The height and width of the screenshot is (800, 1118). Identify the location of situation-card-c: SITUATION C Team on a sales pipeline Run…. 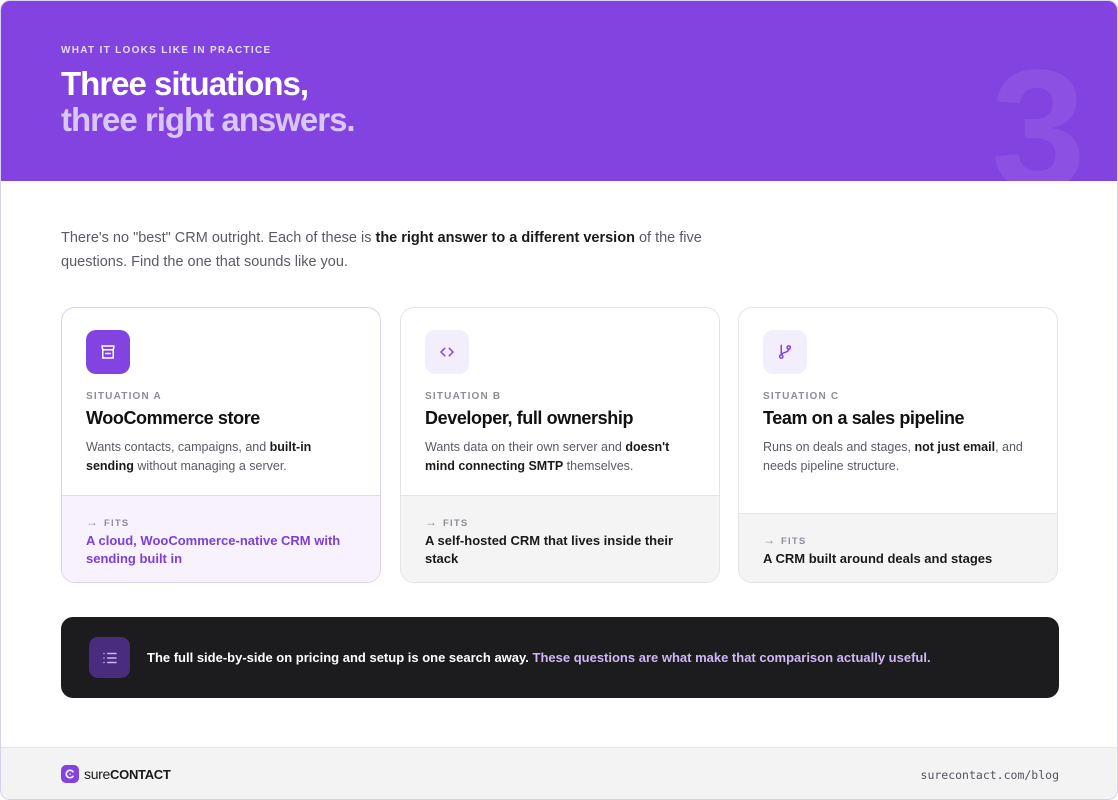
(898, 445).